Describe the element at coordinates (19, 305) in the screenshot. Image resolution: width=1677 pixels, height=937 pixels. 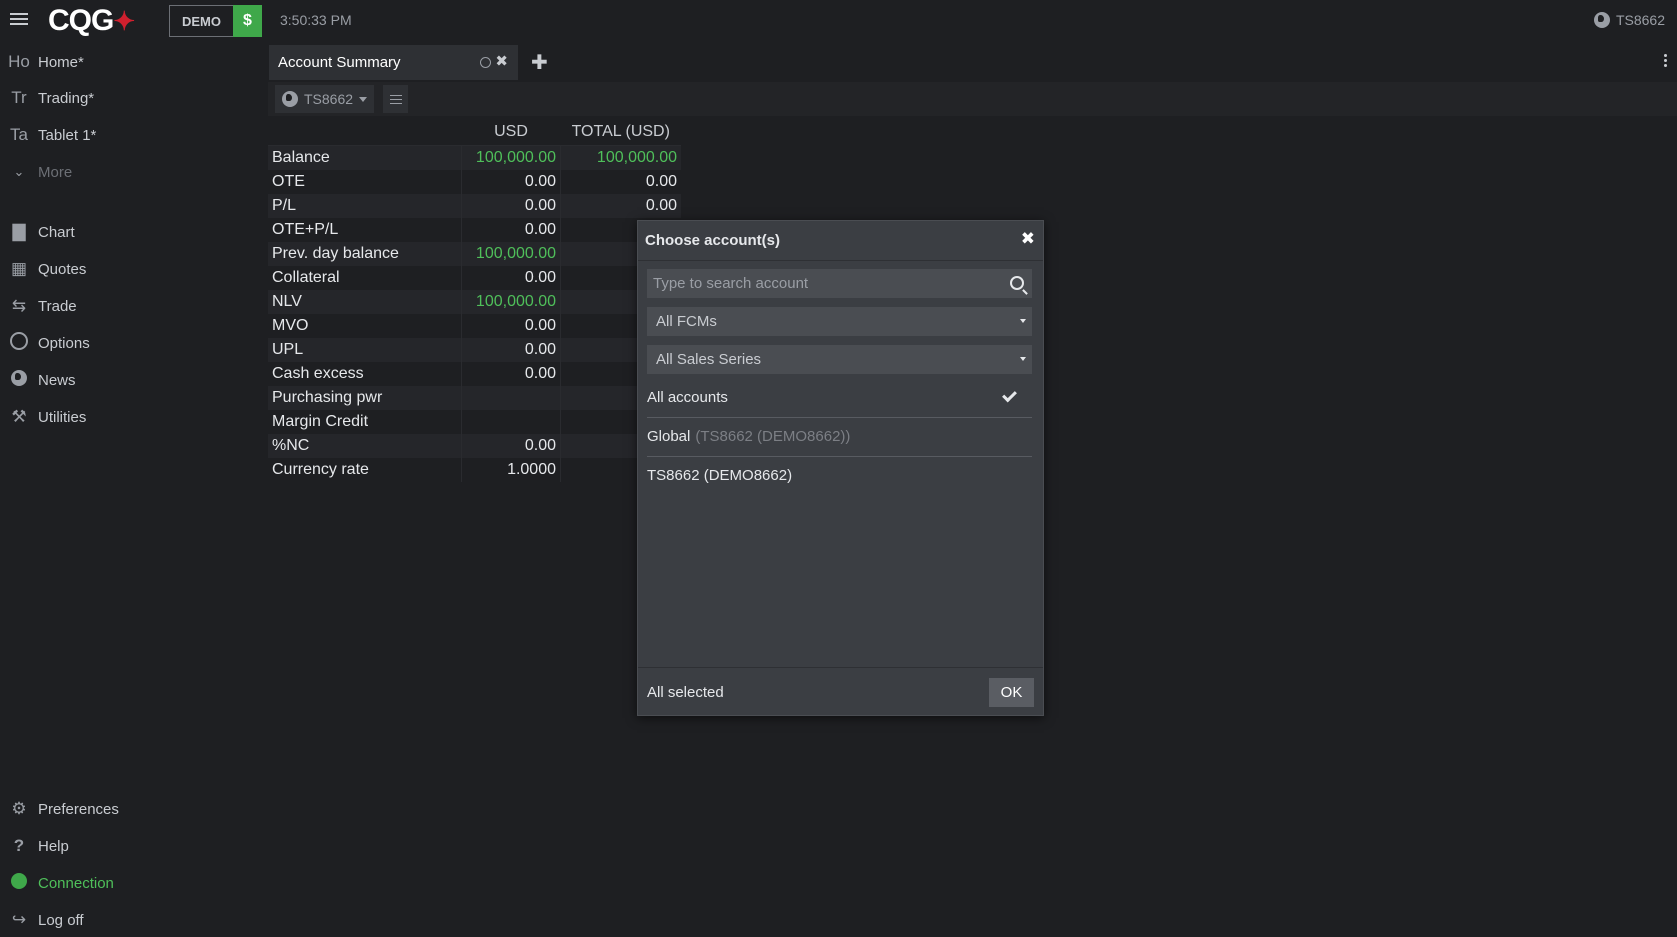
I see `exchange-icon: ⇆` at that location.